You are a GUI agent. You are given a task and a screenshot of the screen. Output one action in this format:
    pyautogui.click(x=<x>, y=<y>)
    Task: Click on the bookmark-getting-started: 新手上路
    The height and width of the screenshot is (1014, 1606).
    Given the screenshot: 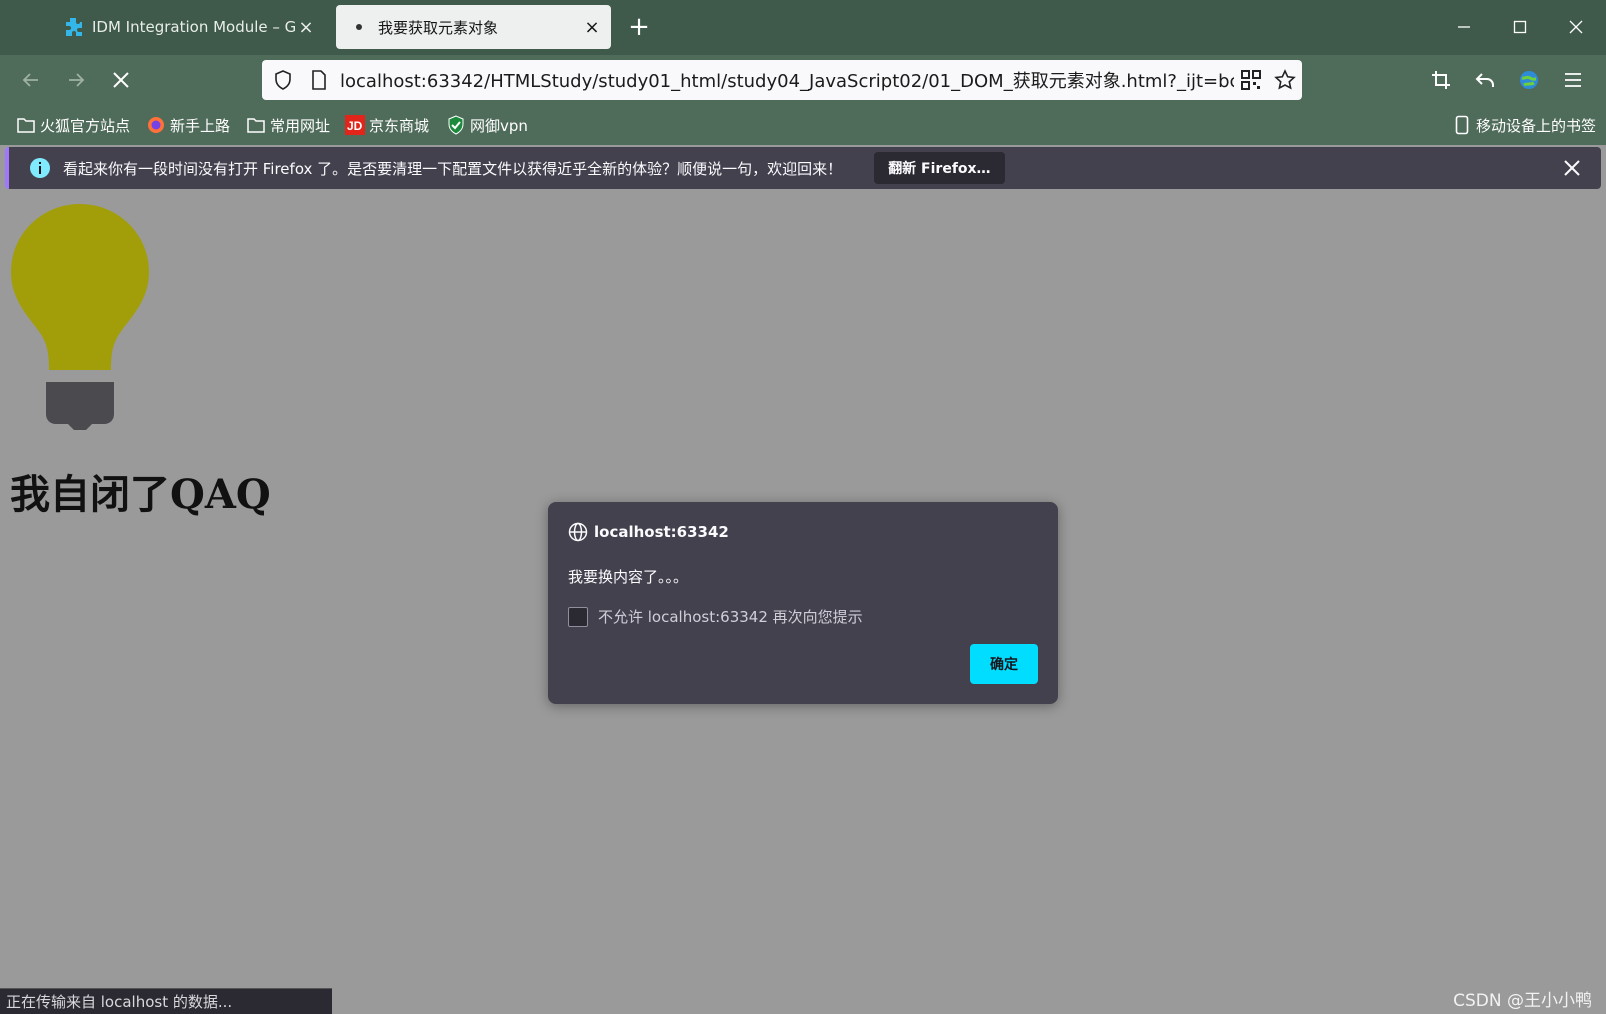 What is the action you would take?
    pyautogui.click(x=188, y=125)
    